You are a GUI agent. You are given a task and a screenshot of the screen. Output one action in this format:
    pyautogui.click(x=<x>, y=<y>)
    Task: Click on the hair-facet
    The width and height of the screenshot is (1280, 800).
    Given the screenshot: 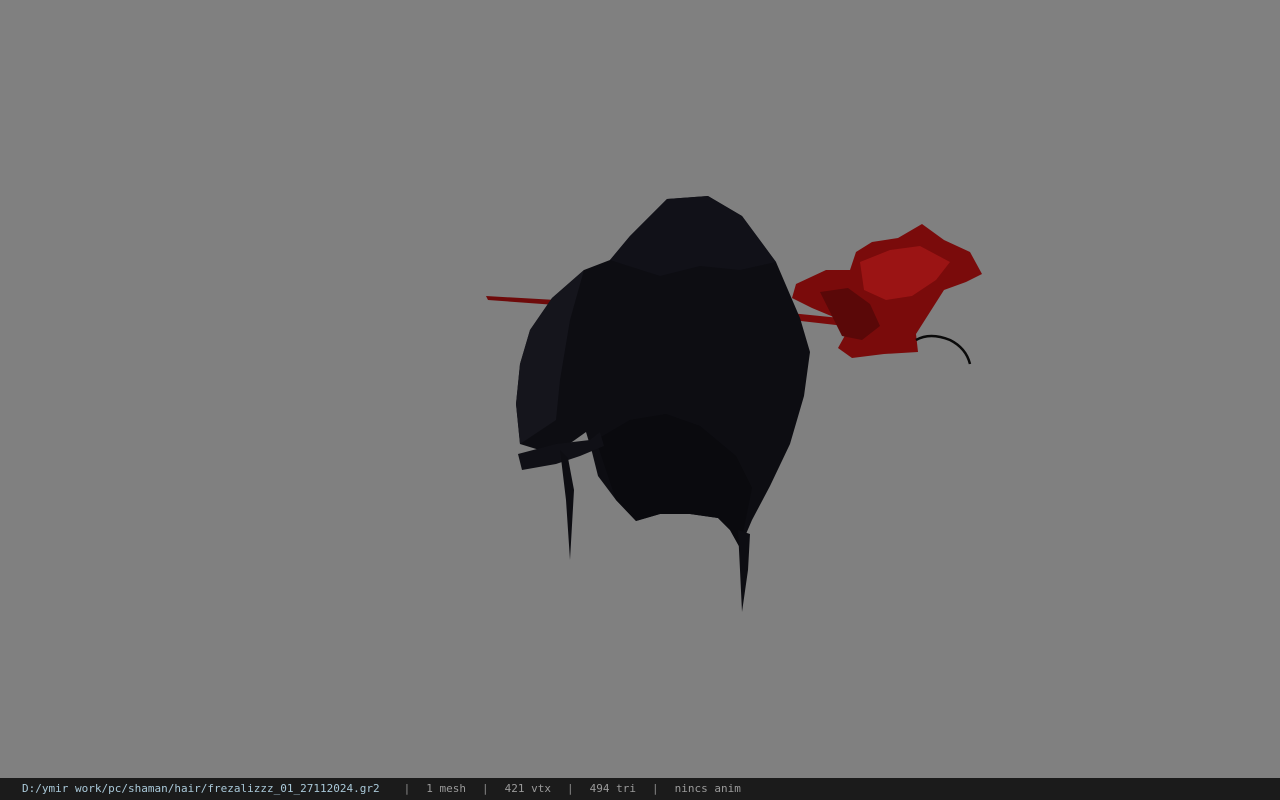 What is the action you would take?
    pyautogui.click(x=693, y=236)
    